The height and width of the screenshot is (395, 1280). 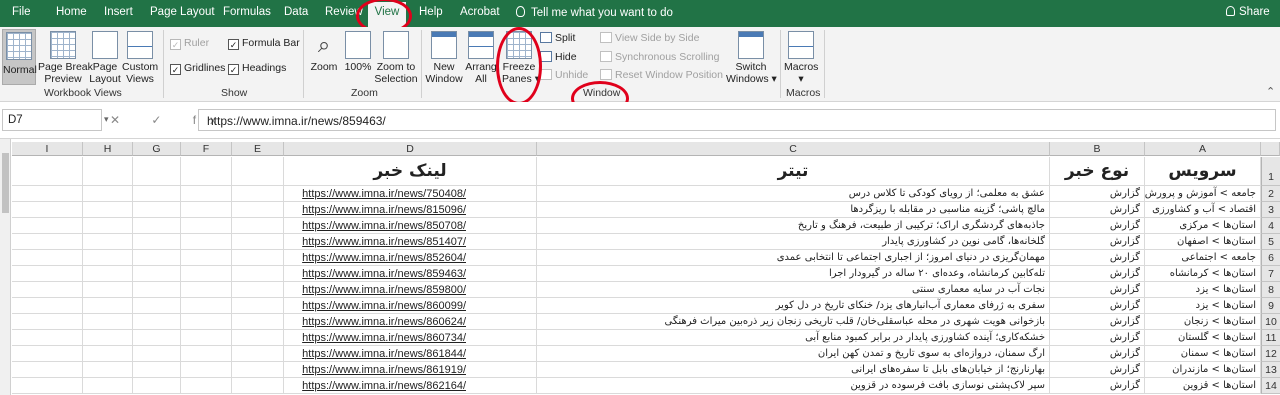 I want to click on formula-bar-checkbox: ✓ Formula Bar, so click(x=264, y=43).